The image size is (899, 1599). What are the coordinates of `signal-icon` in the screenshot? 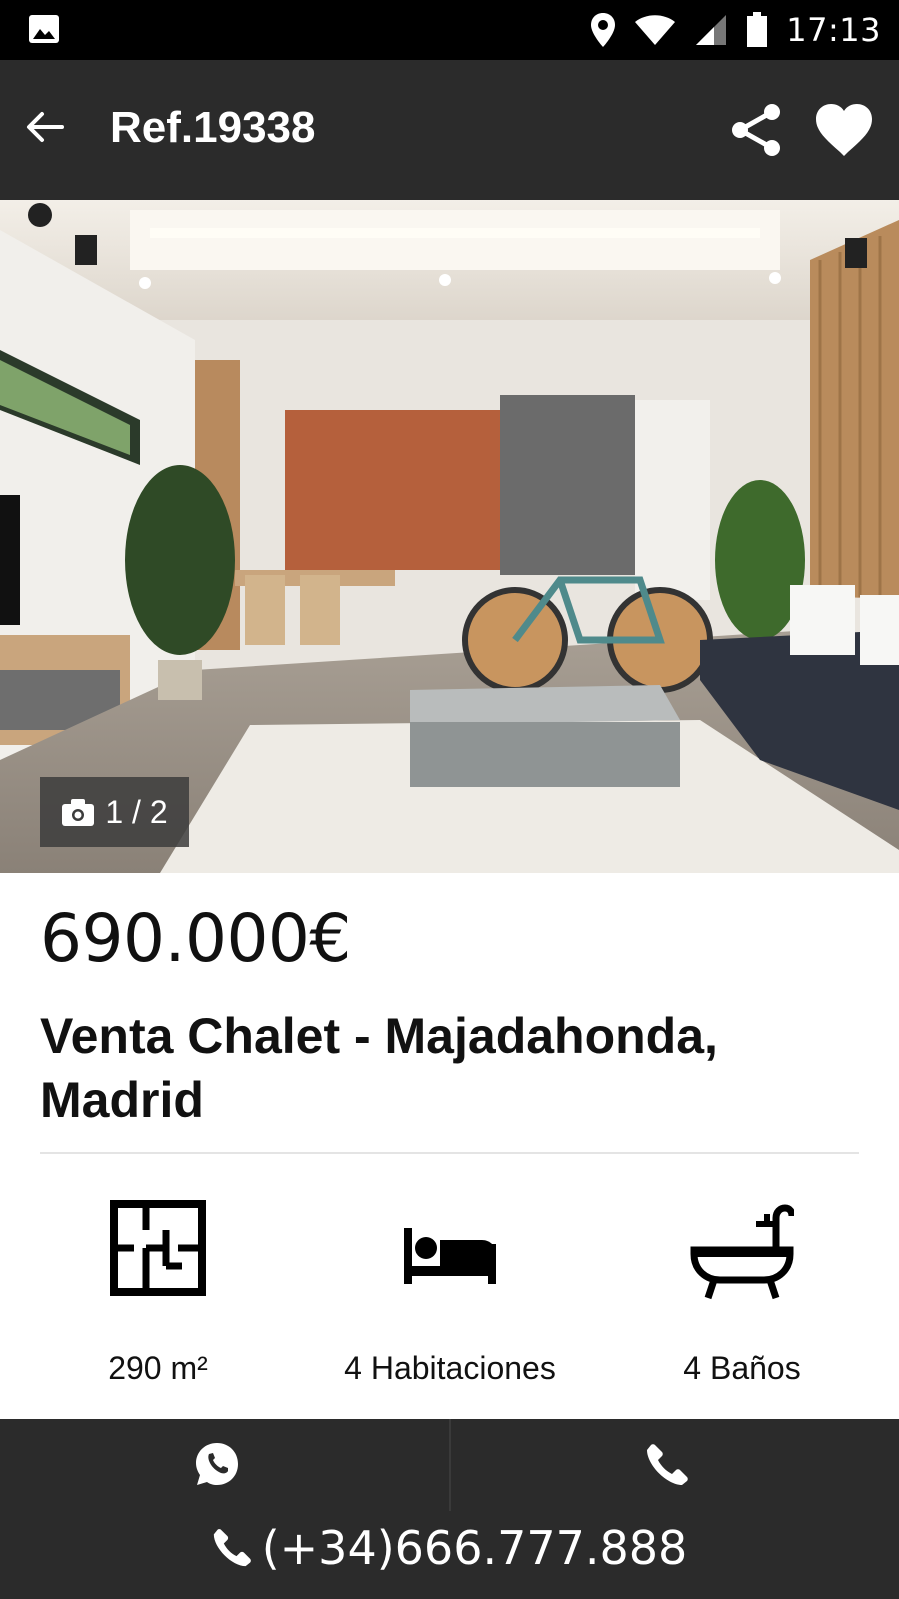 It's located at (711, 30).